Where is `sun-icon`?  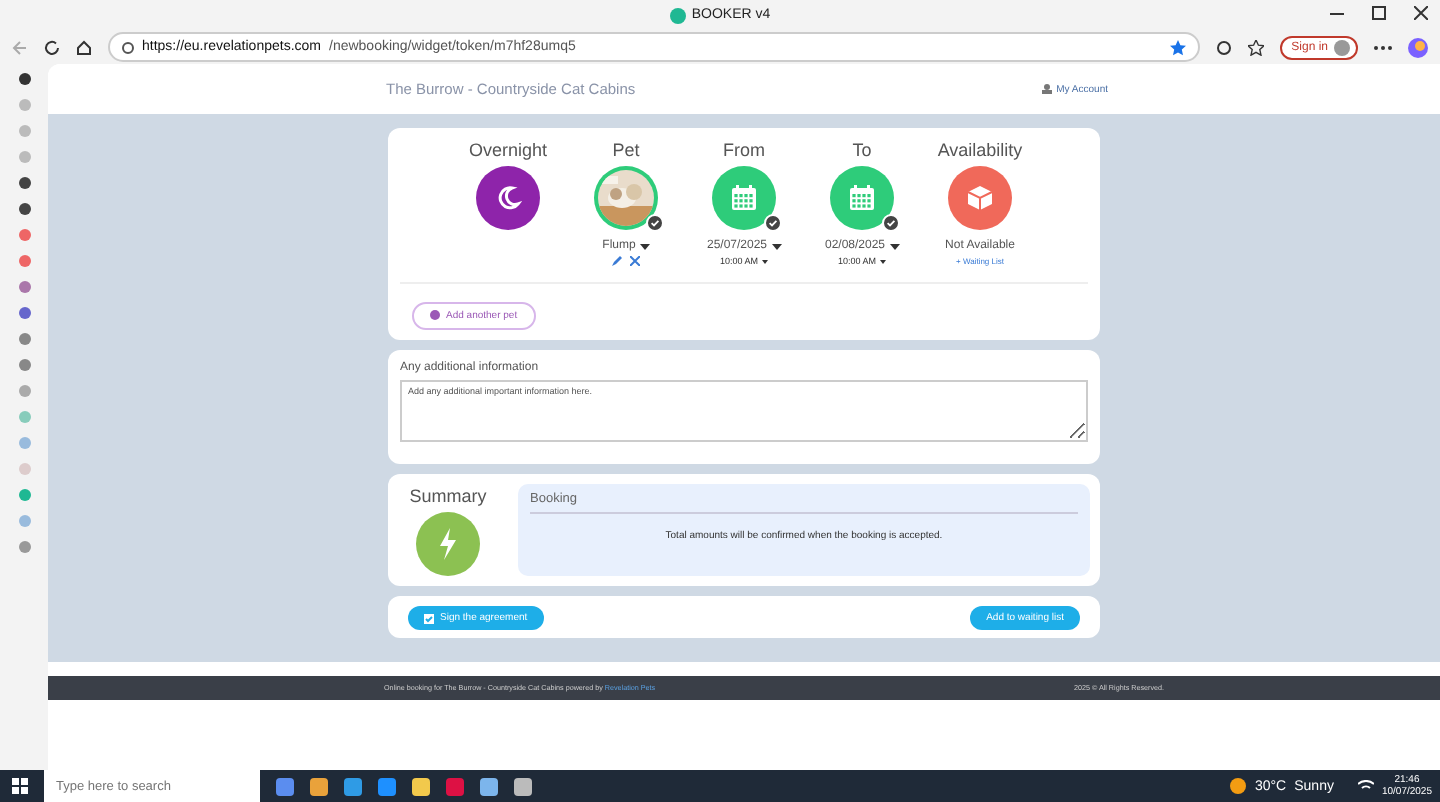
sun-icon is located at coordinates (1238, 786).